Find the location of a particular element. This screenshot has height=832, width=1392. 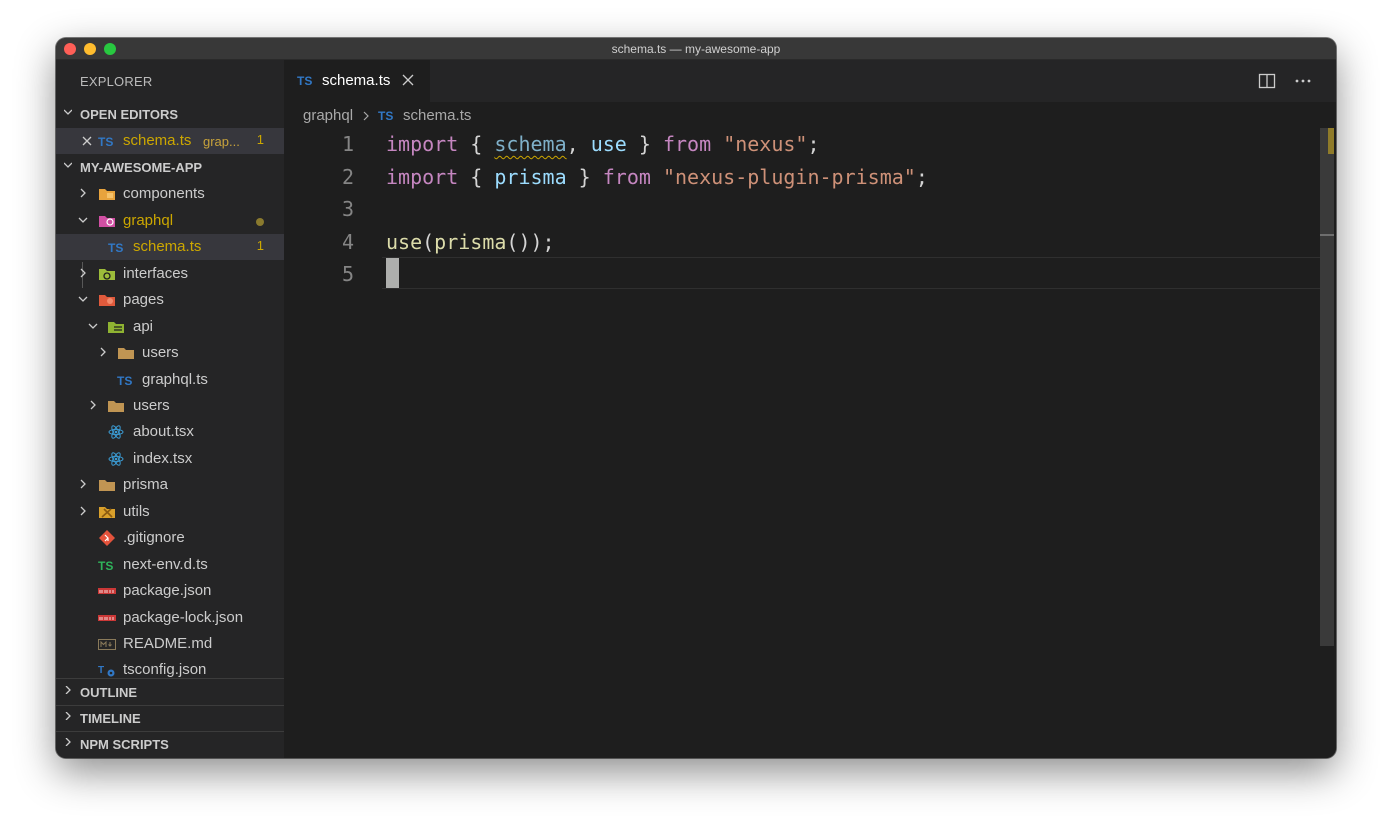

code-line-4: use(prisma()); is located at coordinates (470, 242).